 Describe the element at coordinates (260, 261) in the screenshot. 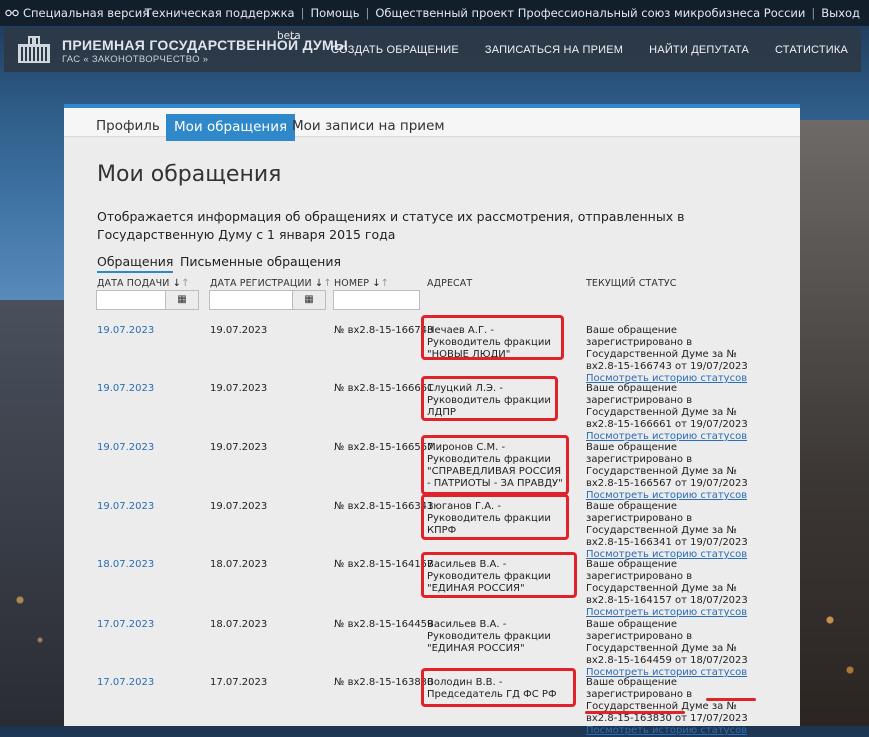

I see `subtab-written-appeals: Письменные обращения` at that location.